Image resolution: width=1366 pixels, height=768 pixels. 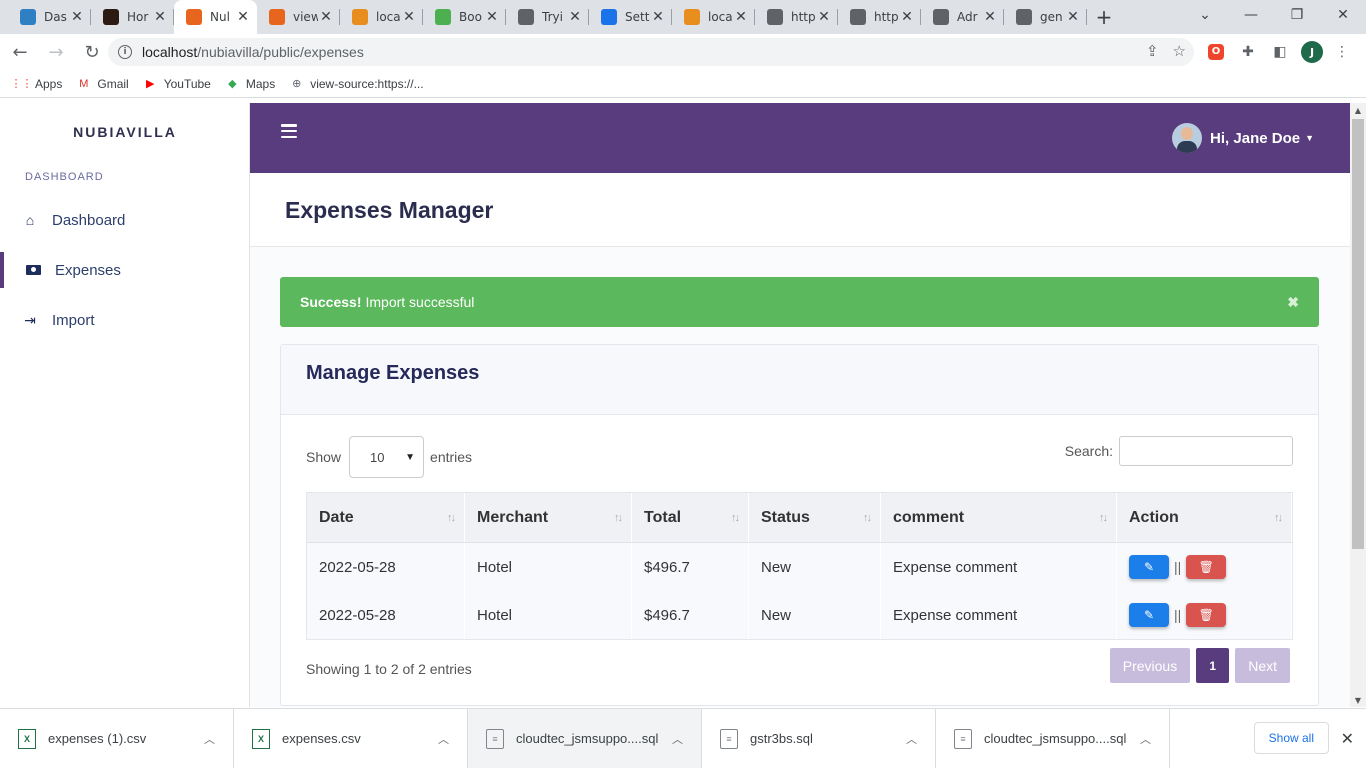 I want to click on download-item: Xexpenses (1).csv ︿, so click(x=117, y=738).